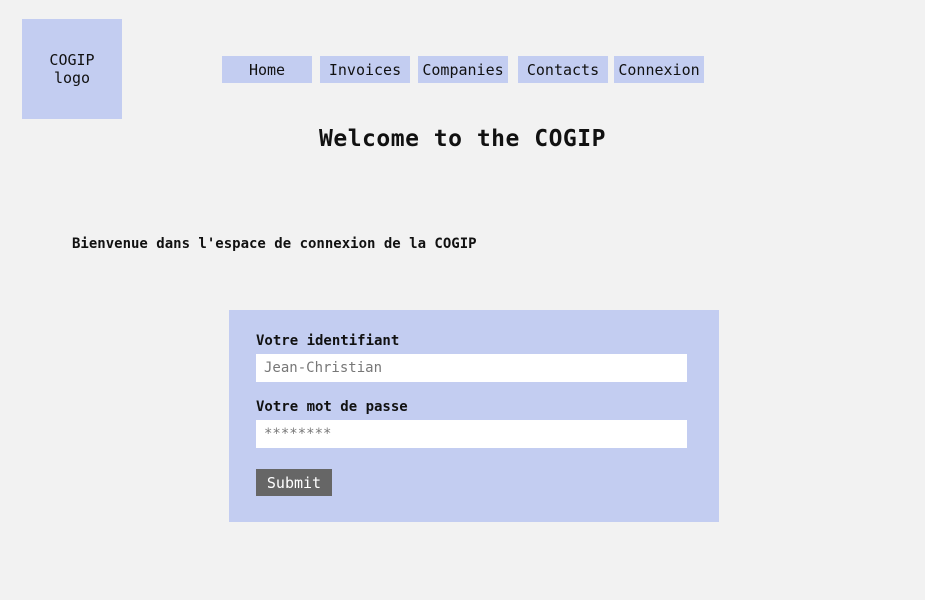  I want to click on username-input, so click(471, 368).